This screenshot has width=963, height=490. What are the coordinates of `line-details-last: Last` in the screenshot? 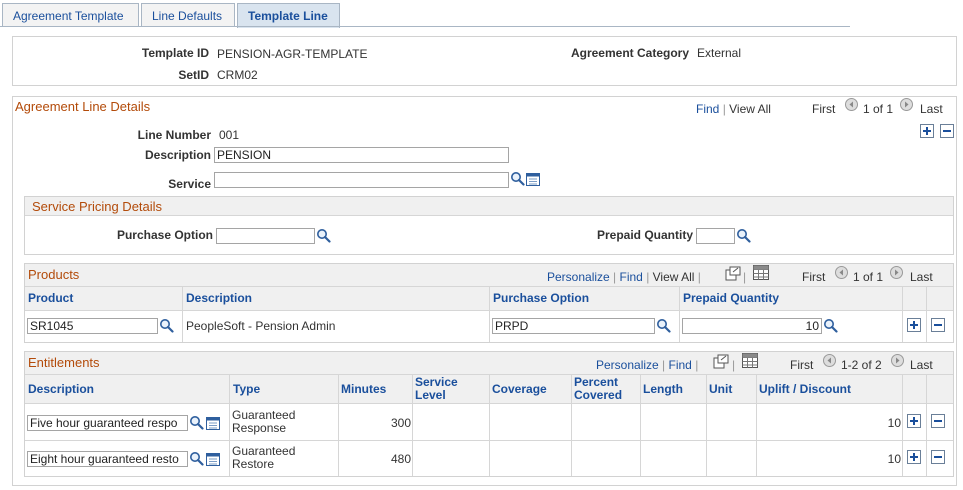 It's located at (931, 109).